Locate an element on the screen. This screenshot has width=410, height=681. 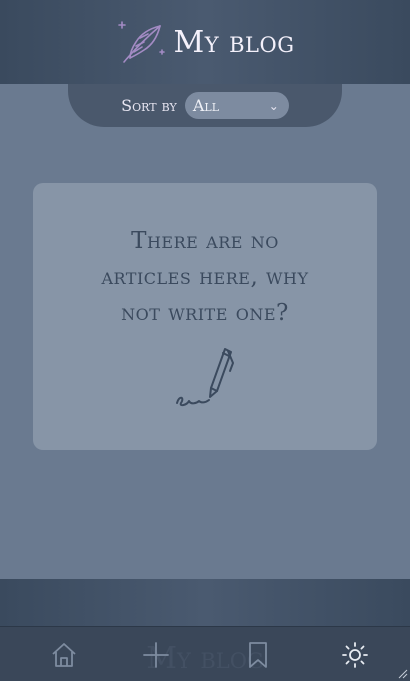
nav-theme-button is located at coordinates (355, 655).